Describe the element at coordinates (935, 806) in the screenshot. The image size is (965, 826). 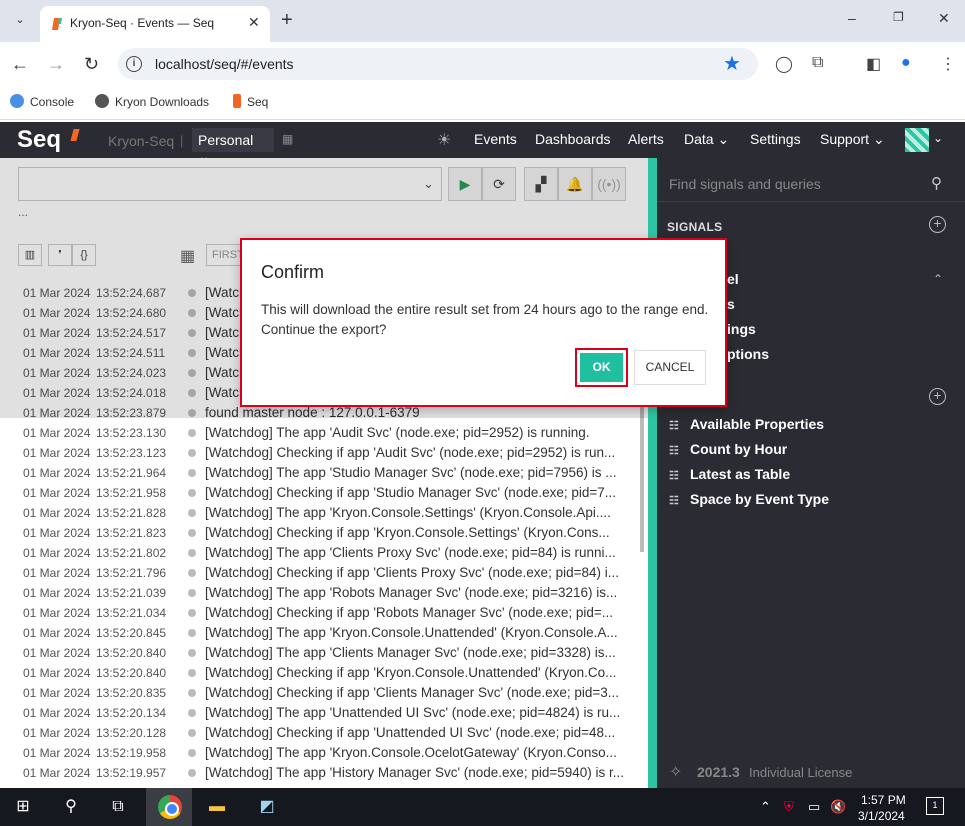
I see `notifications-icon: 1` at that location.